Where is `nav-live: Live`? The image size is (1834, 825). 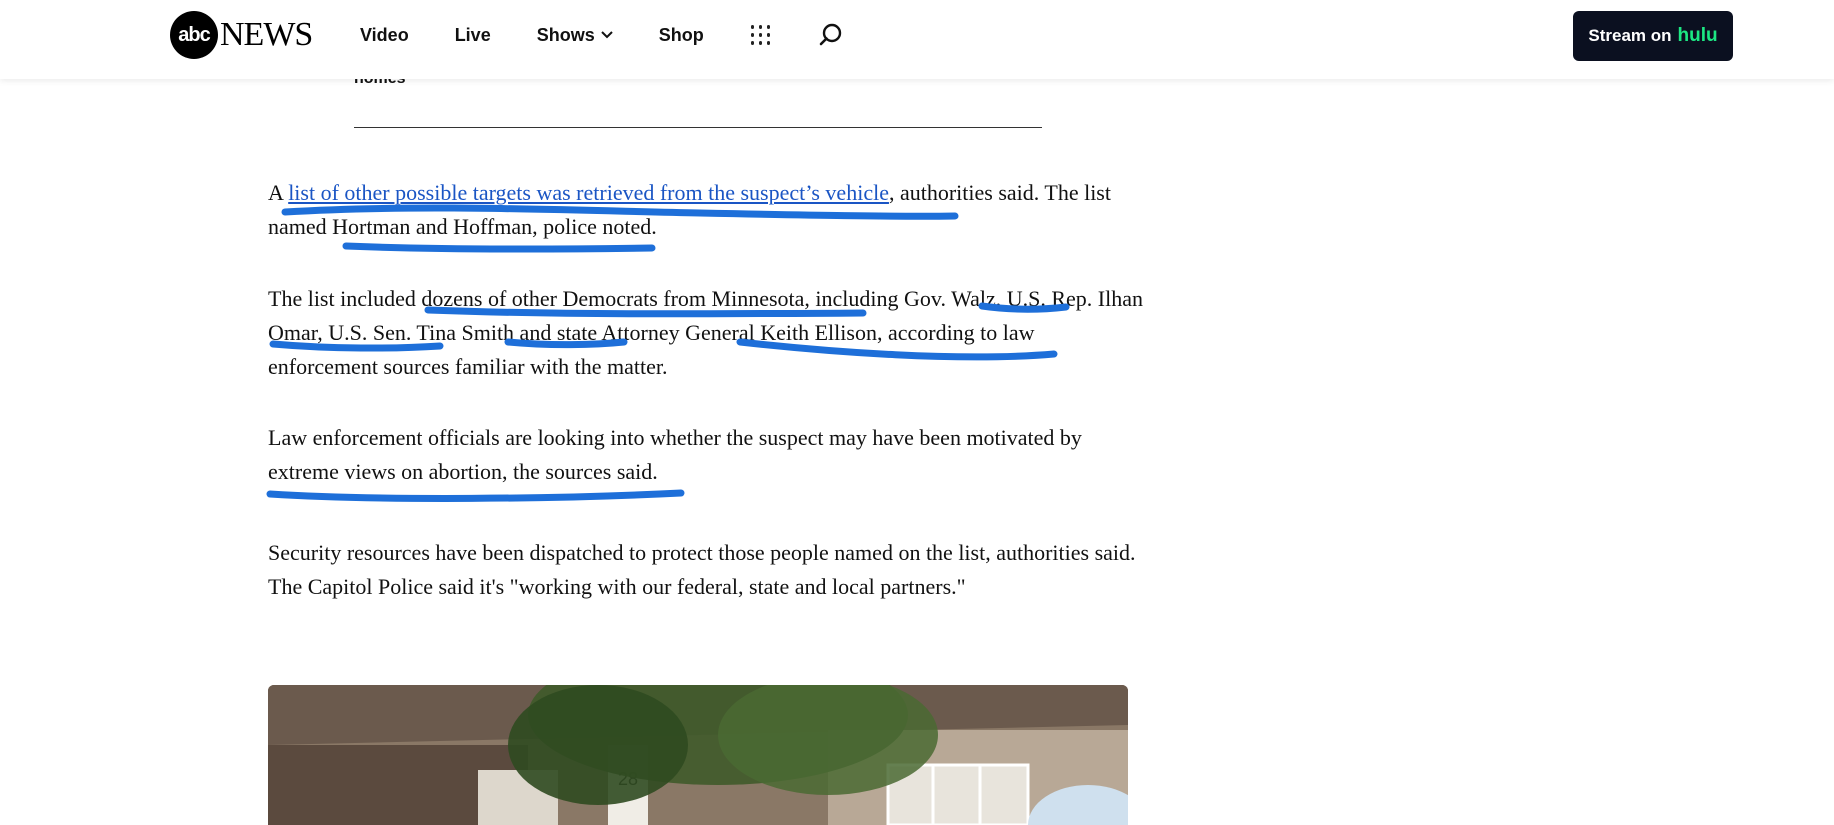 nav-live: Live is located at coordinates (473, 35).